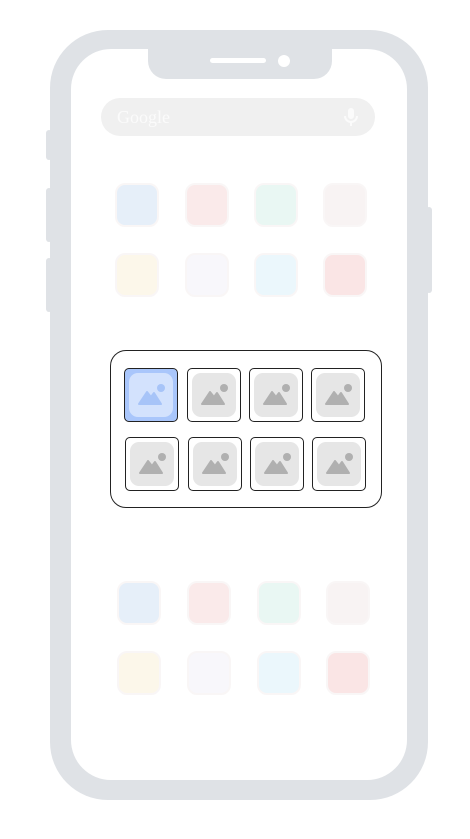  What do you see at coordinates (429, 250) in the screenshot?
I see `power-button` at bounding box center [429, 250].